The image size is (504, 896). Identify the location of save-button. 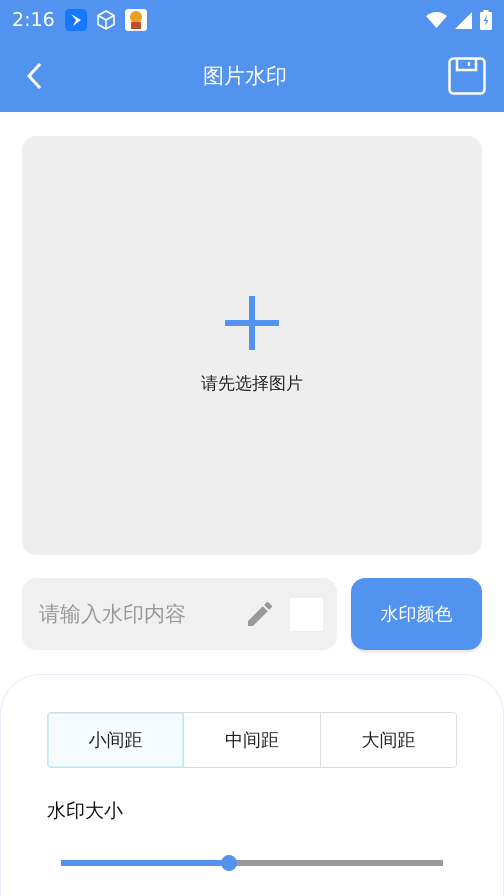
(467, 76).